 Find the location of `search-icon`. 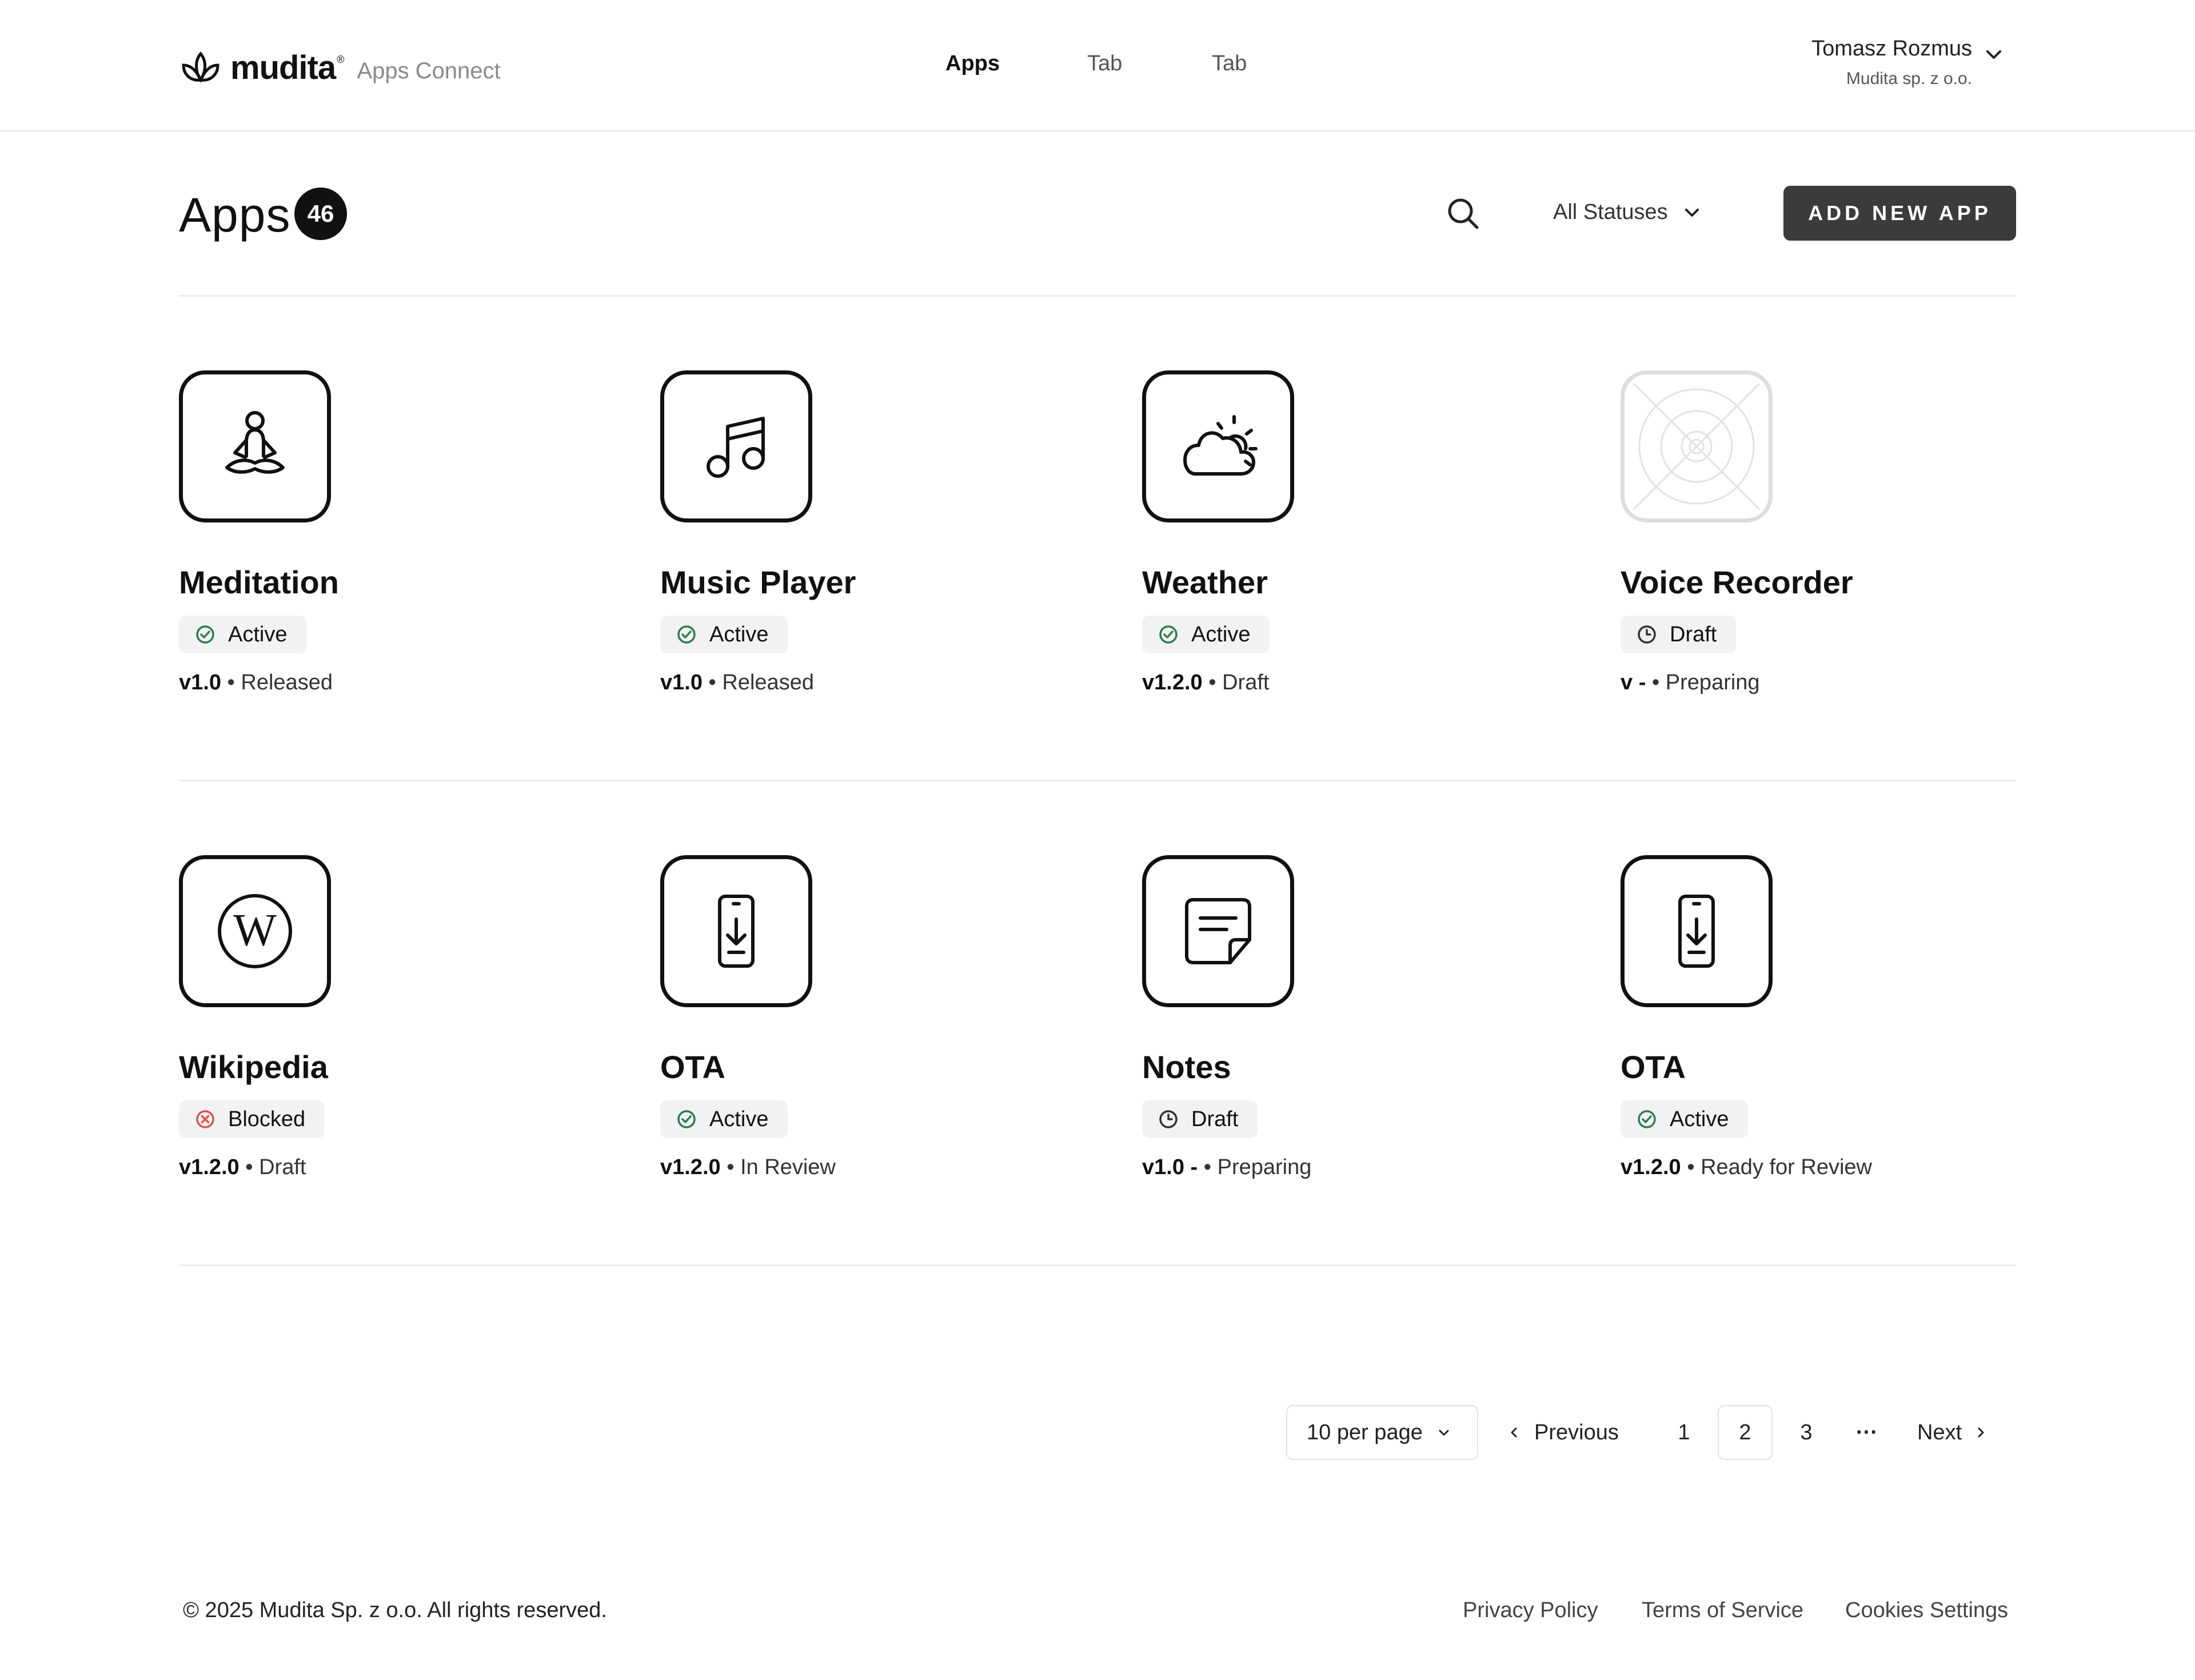

search-icon is located at coordinates (1463, 213).